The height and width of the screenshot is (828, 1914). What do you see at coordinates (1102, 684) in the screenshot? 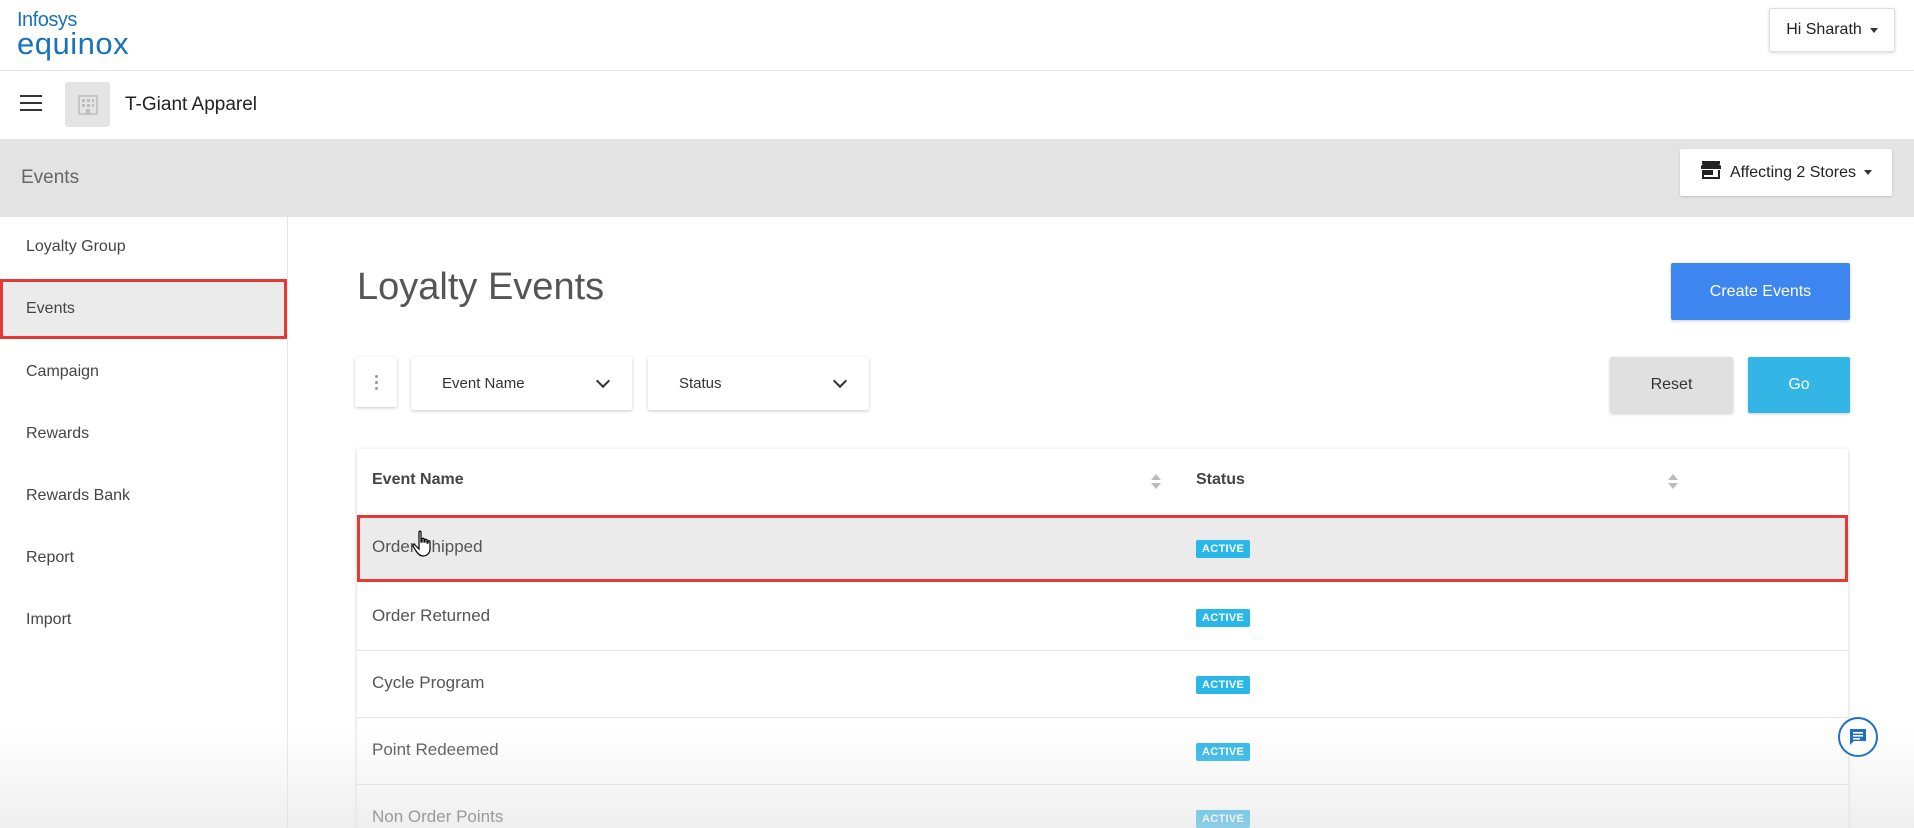
I see `table-row: Cycle Program ACTIVE` at bounding box center [1102, 684].